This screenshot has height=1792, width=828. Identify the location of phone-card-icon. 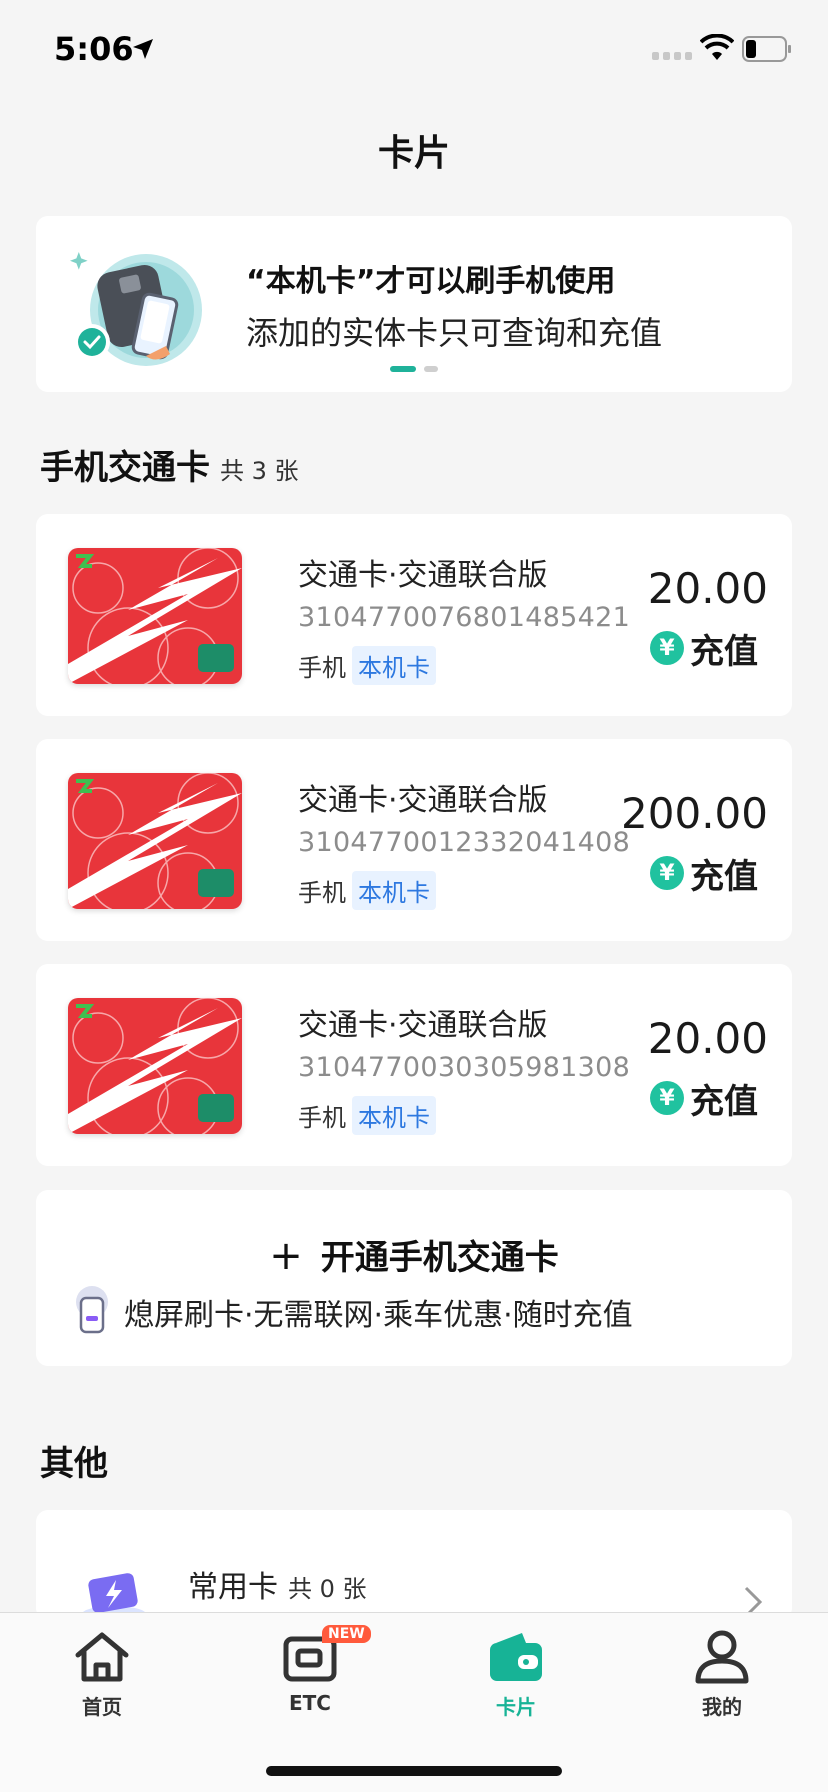
(92, 1310).